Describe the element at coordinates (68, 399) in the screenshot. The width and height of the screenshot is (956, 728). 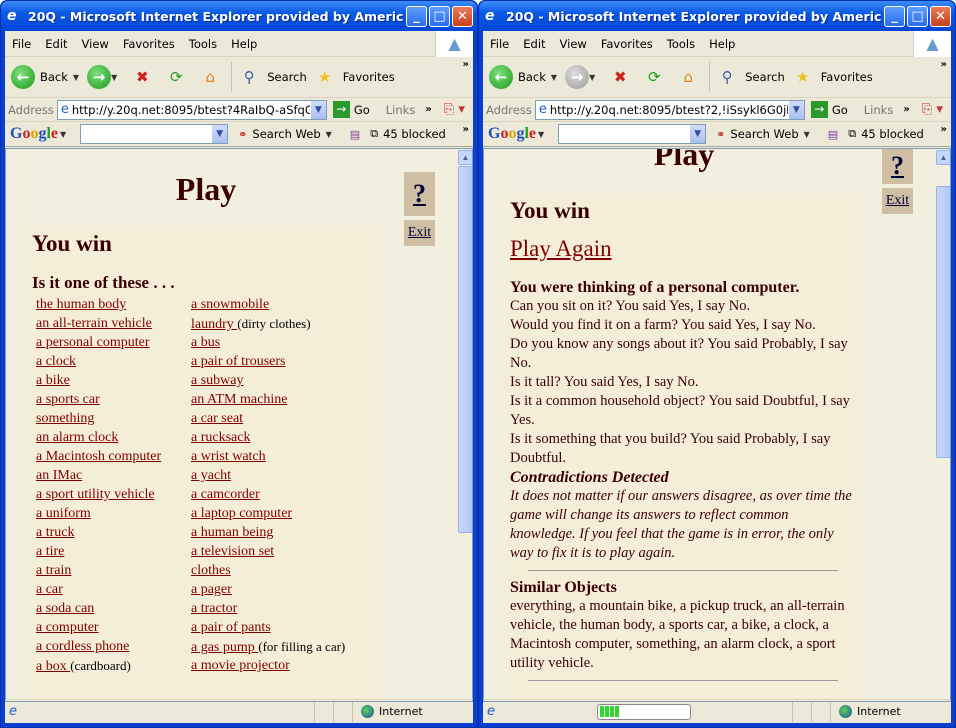
I see `guess-link: a sports car` at that location.